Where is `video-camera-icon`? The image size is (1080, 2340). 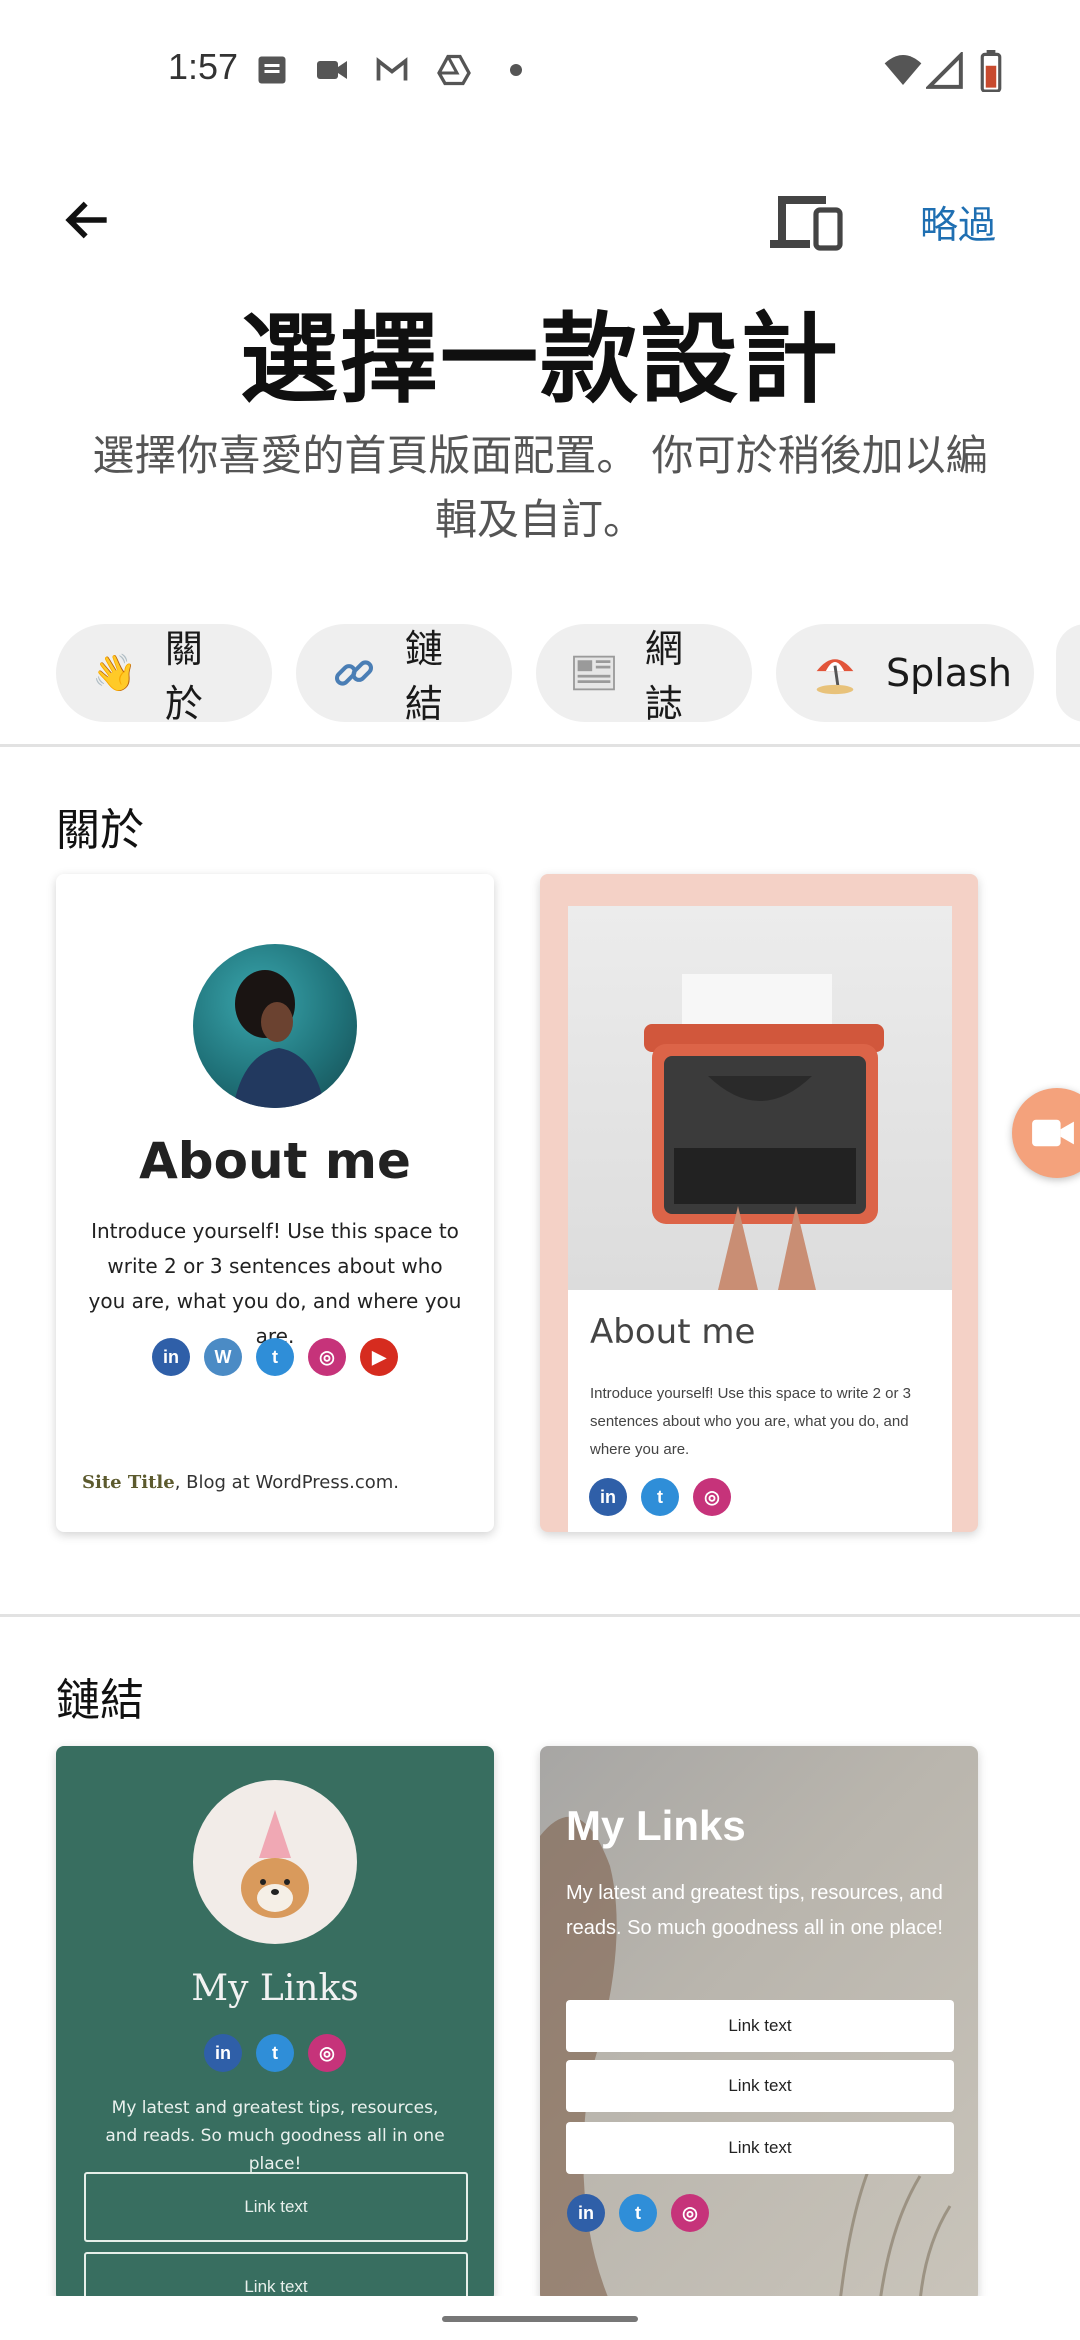
video-camera-icon is located at coordinates (1053, 1133).